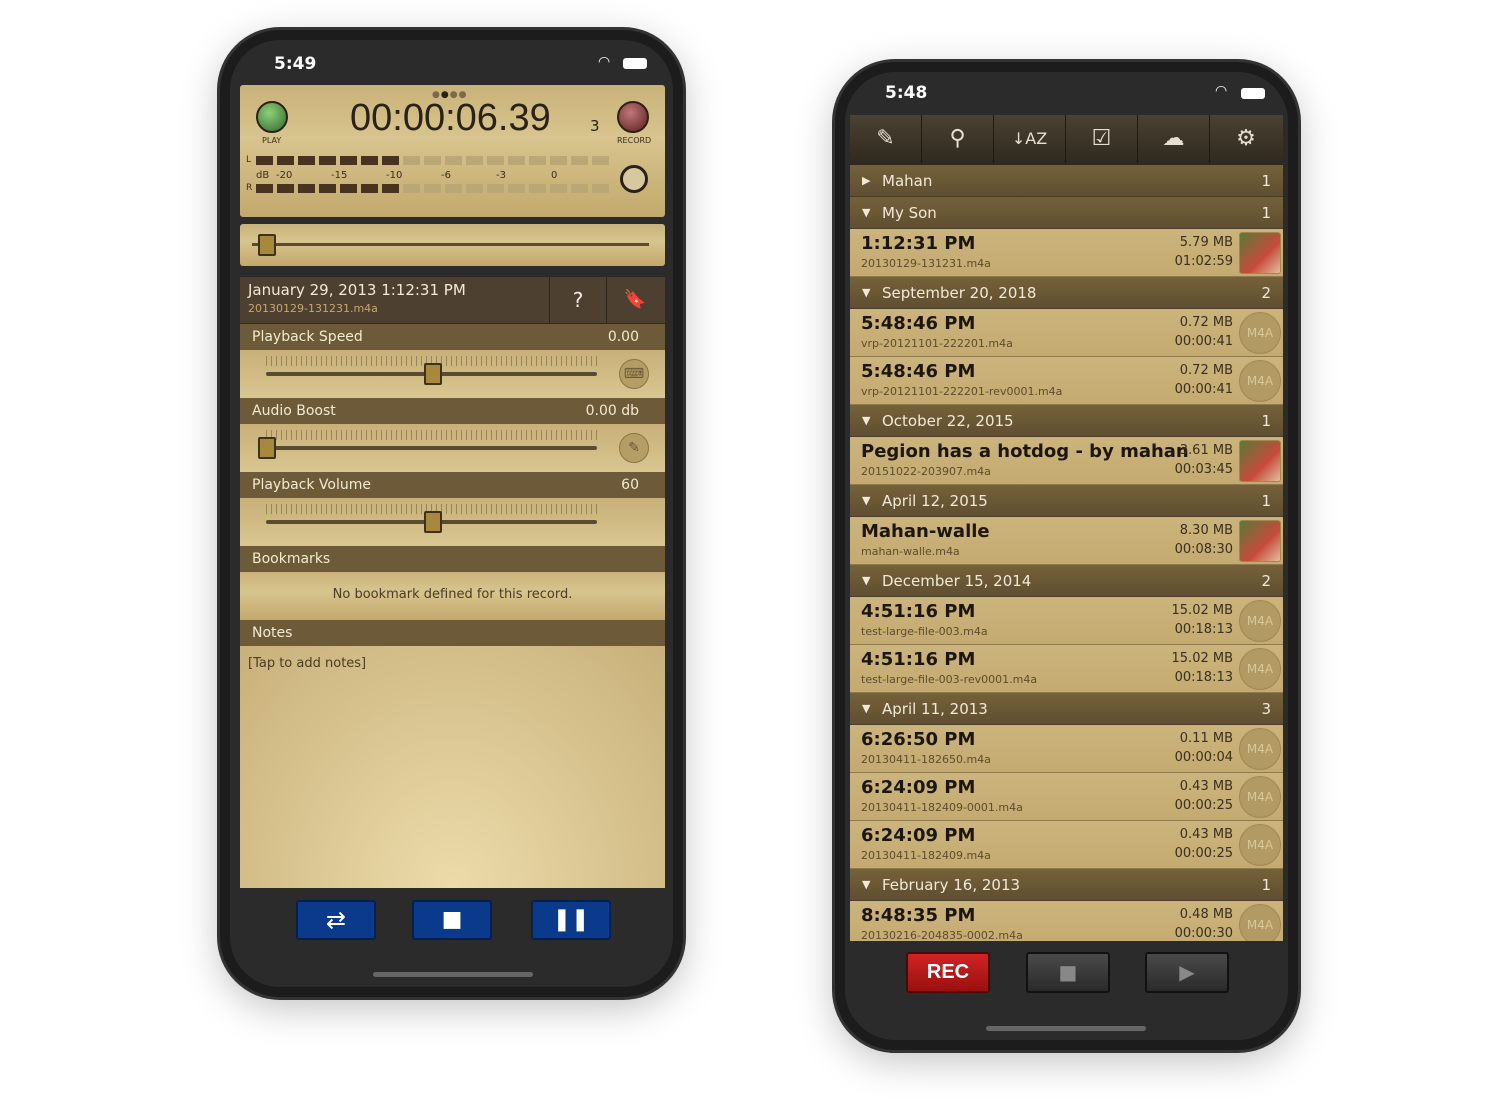  I want to click on item-title: 6:24:09 PM, so click(918, 835).